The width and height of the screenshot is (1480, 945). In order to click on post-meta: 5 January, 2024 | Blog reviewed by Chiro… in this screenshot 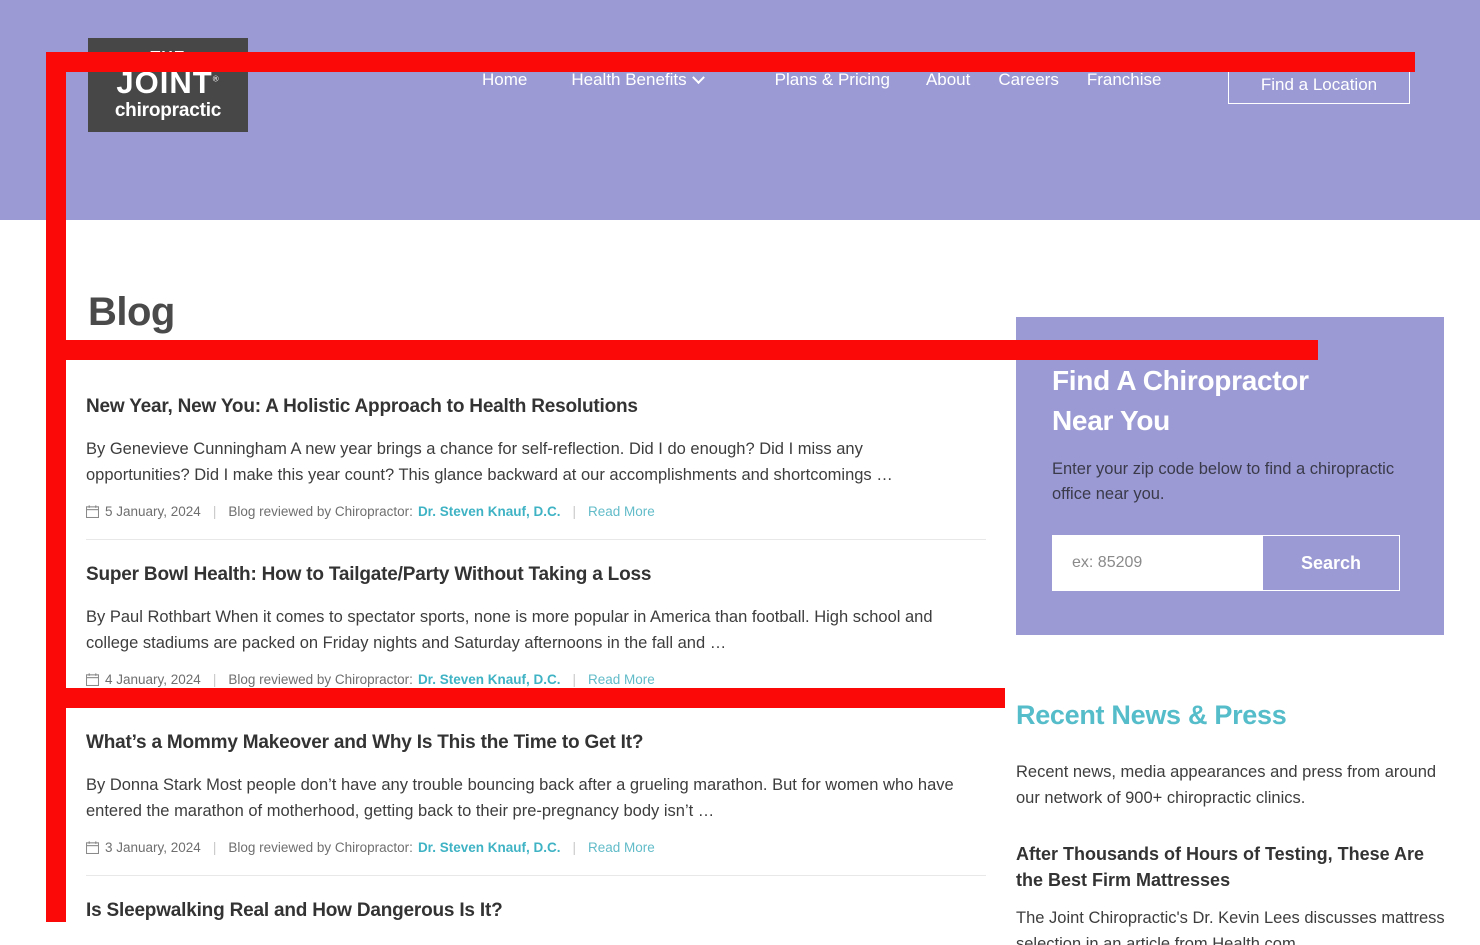, I will do `click(536, 511)`.